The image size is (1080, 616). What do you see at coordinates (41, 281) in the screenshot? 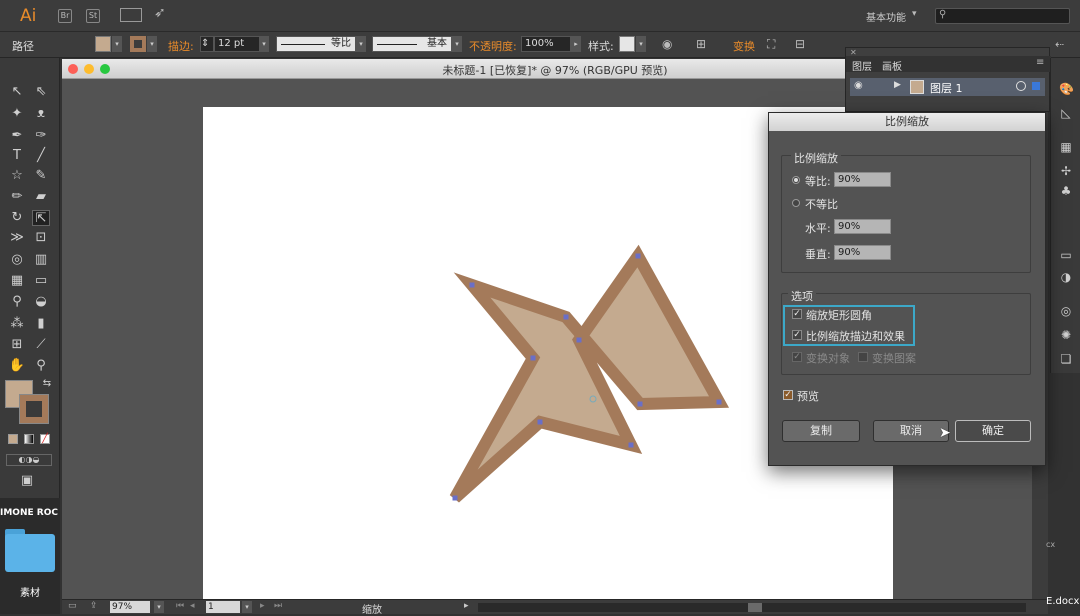
I see `gradient-tool-icon: ▭` at bounding box center [41, 281].